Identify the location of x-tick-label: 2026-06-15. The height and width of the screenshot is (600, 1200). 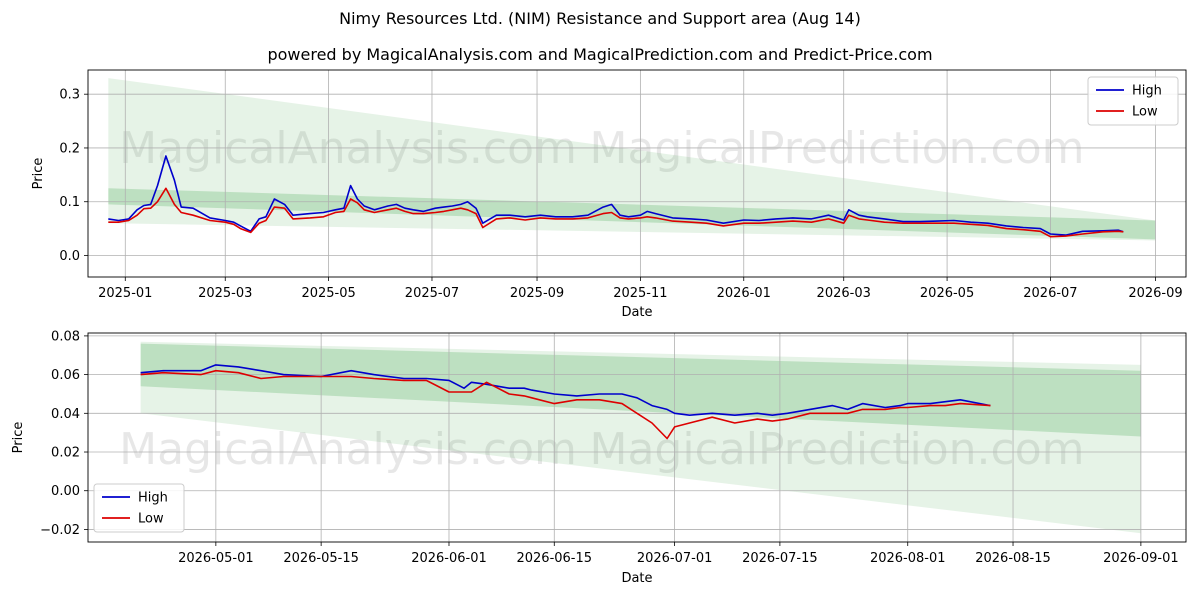
(554, 558).